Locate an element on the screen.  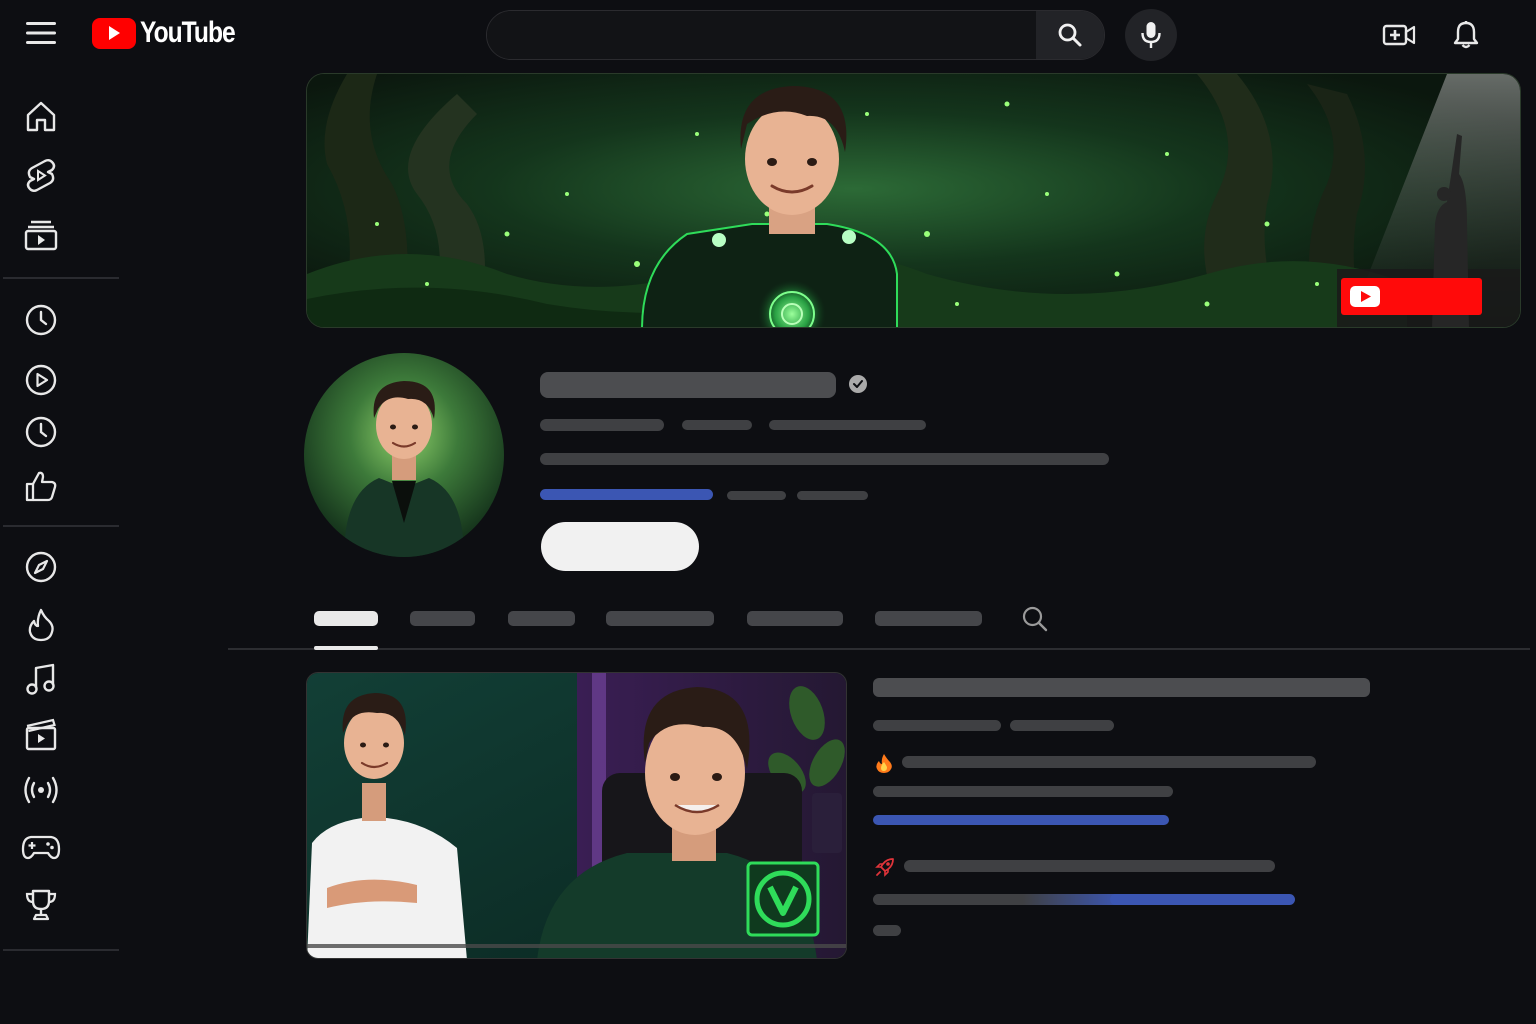
sidebar-item-history is located at coordinates (41, 320).